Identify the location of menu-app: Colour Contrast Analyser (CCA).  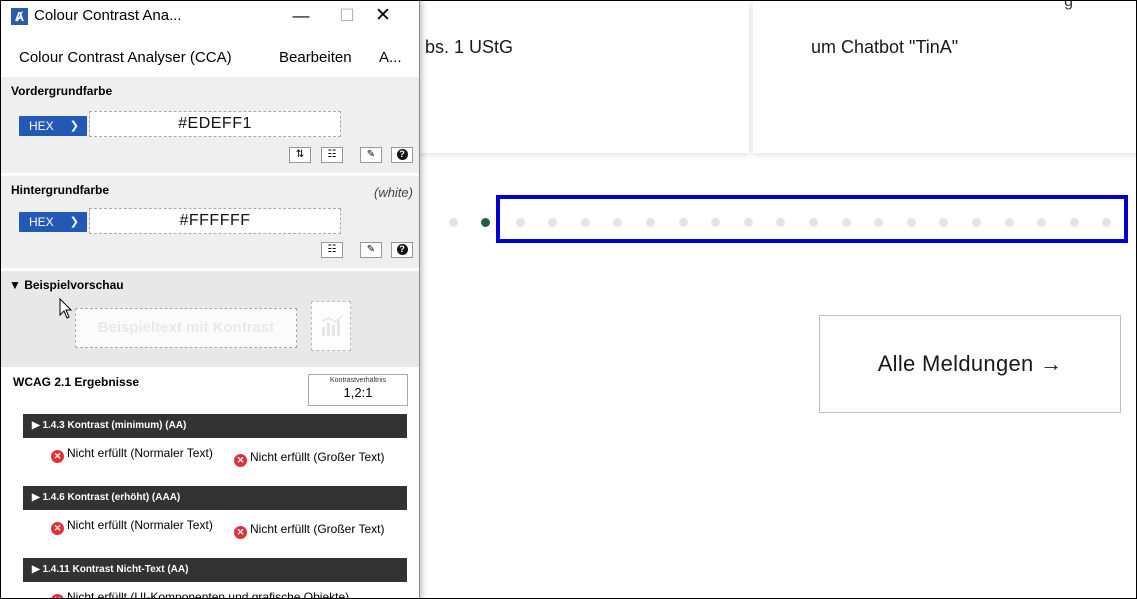
(125, 57).